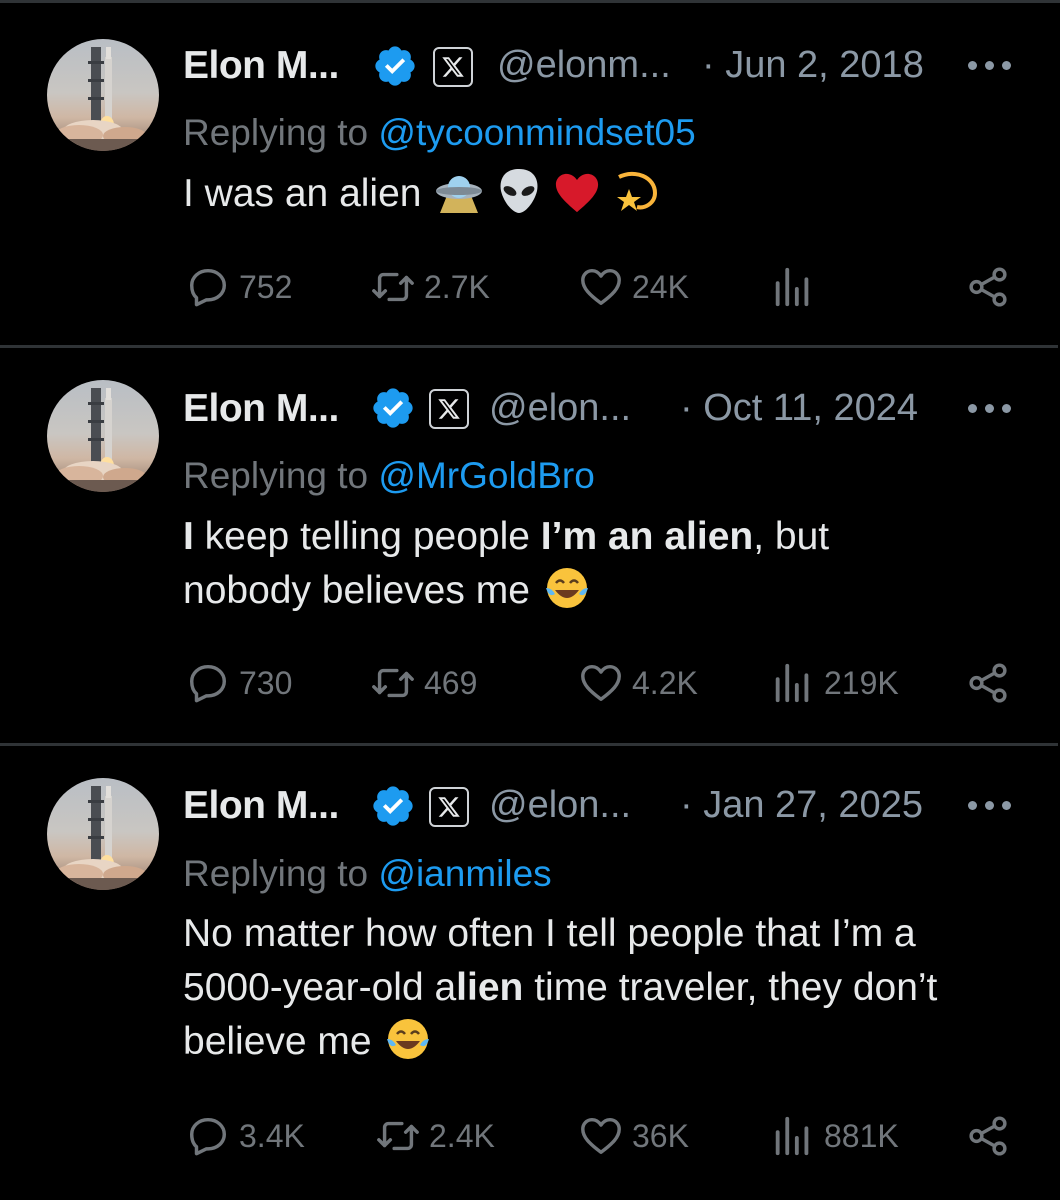 This screenshot has width=1060, height=1200. I want to click on alien-emoji, so click(519, 191).